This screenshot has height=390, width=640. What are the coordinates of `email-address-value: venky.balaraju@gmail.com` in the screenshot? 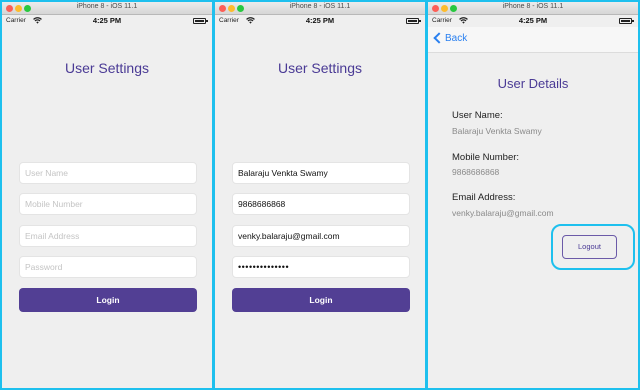 It's located at (503, 213).